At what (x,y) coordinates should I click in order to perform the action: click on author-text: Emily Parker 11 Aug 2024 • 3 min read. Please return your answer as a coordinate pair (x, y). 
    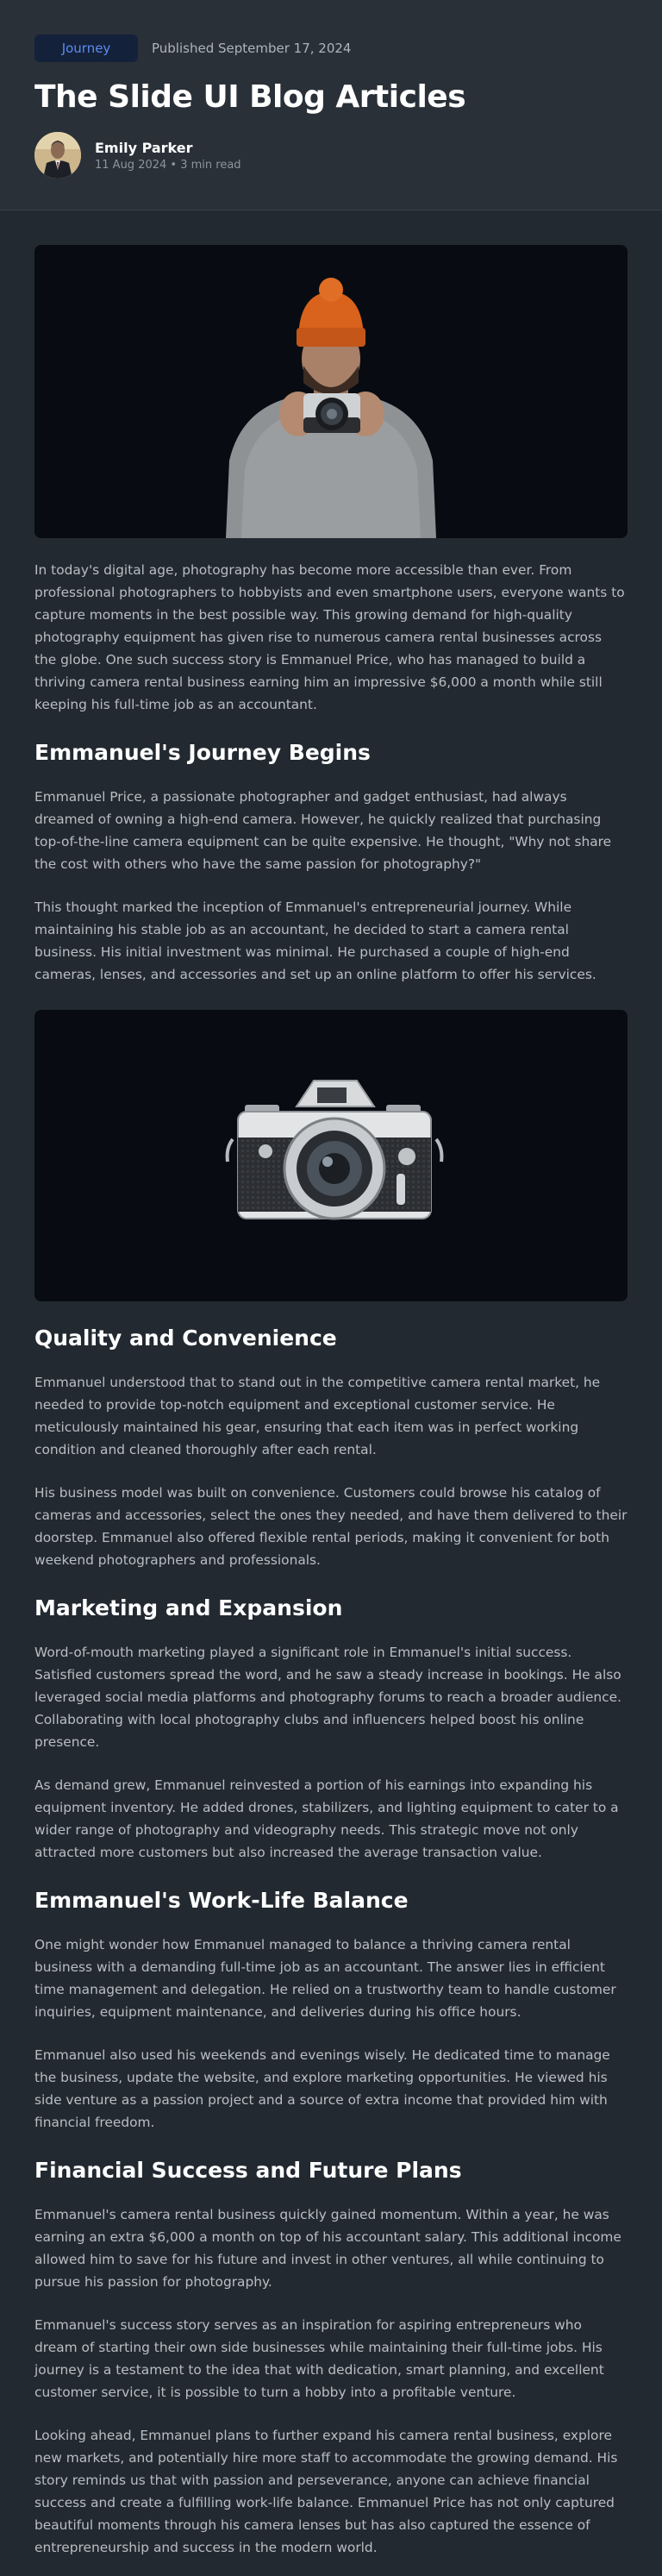
    Looking at the image, I should click on (168, 156).